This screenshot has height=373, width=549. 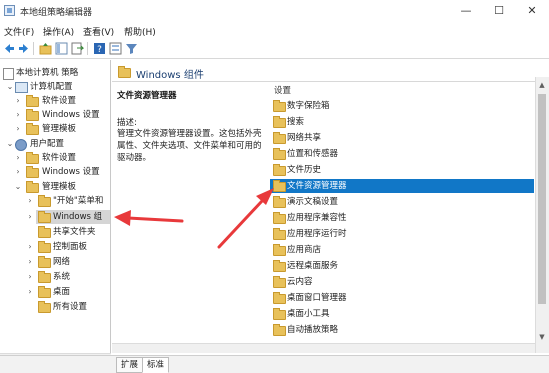 I want to click on back-icon, so click(x=9, y=48).